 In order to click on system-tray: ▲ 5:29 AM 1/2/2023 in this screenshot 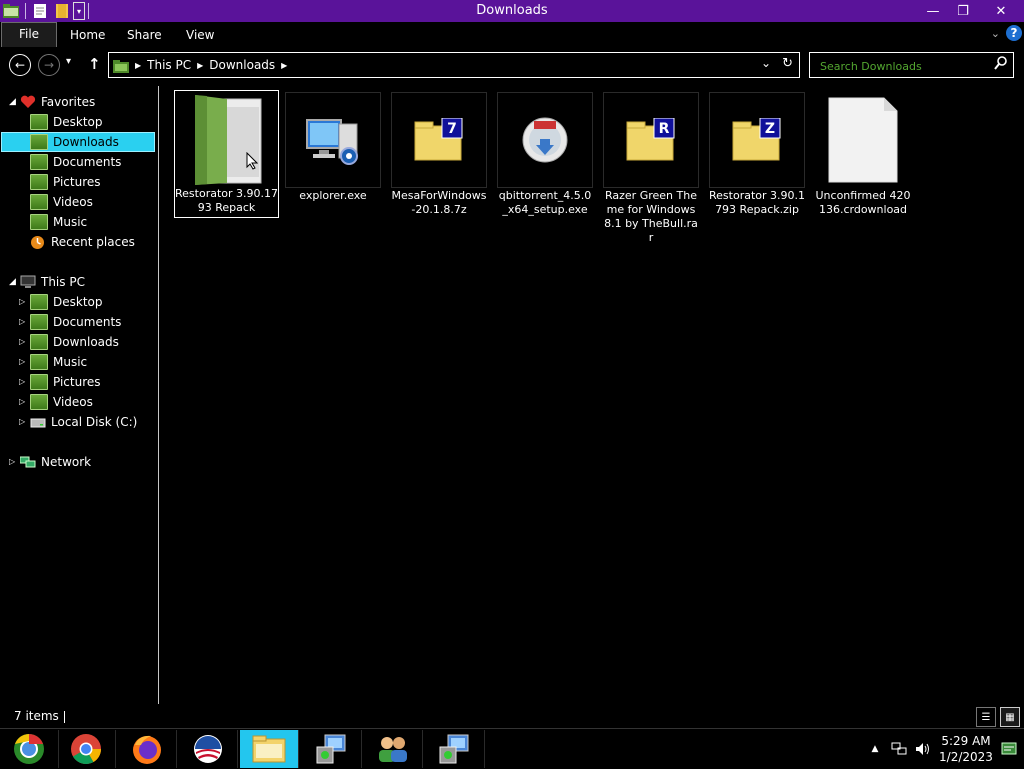, I will do `click(943, 749)`.